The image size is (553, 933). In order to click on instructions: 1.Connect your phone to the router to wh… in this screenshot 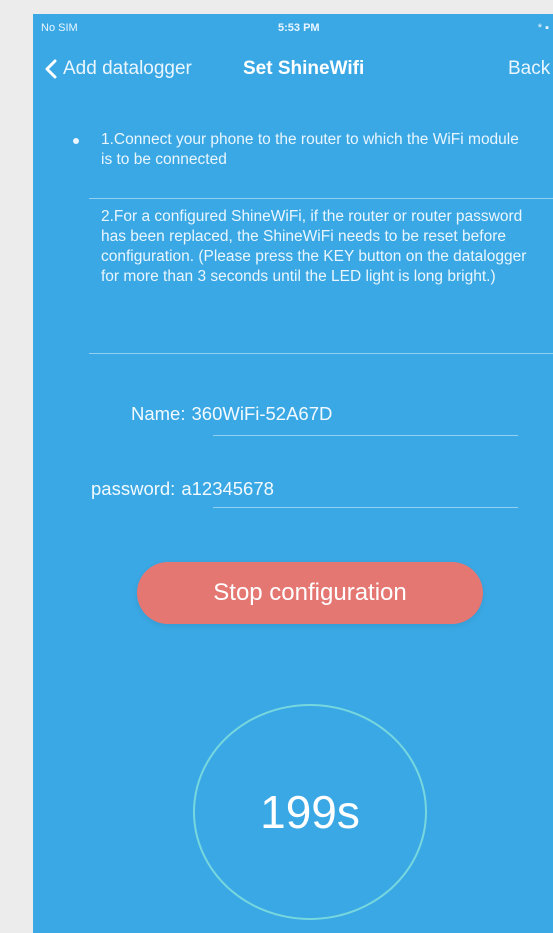, I will do `click(293, 159)`.